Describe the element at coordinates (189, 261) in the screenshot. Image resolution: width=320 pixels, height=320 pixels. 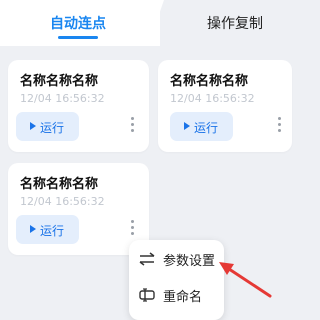
I see `menu-item-label: 参数设置` at that location.